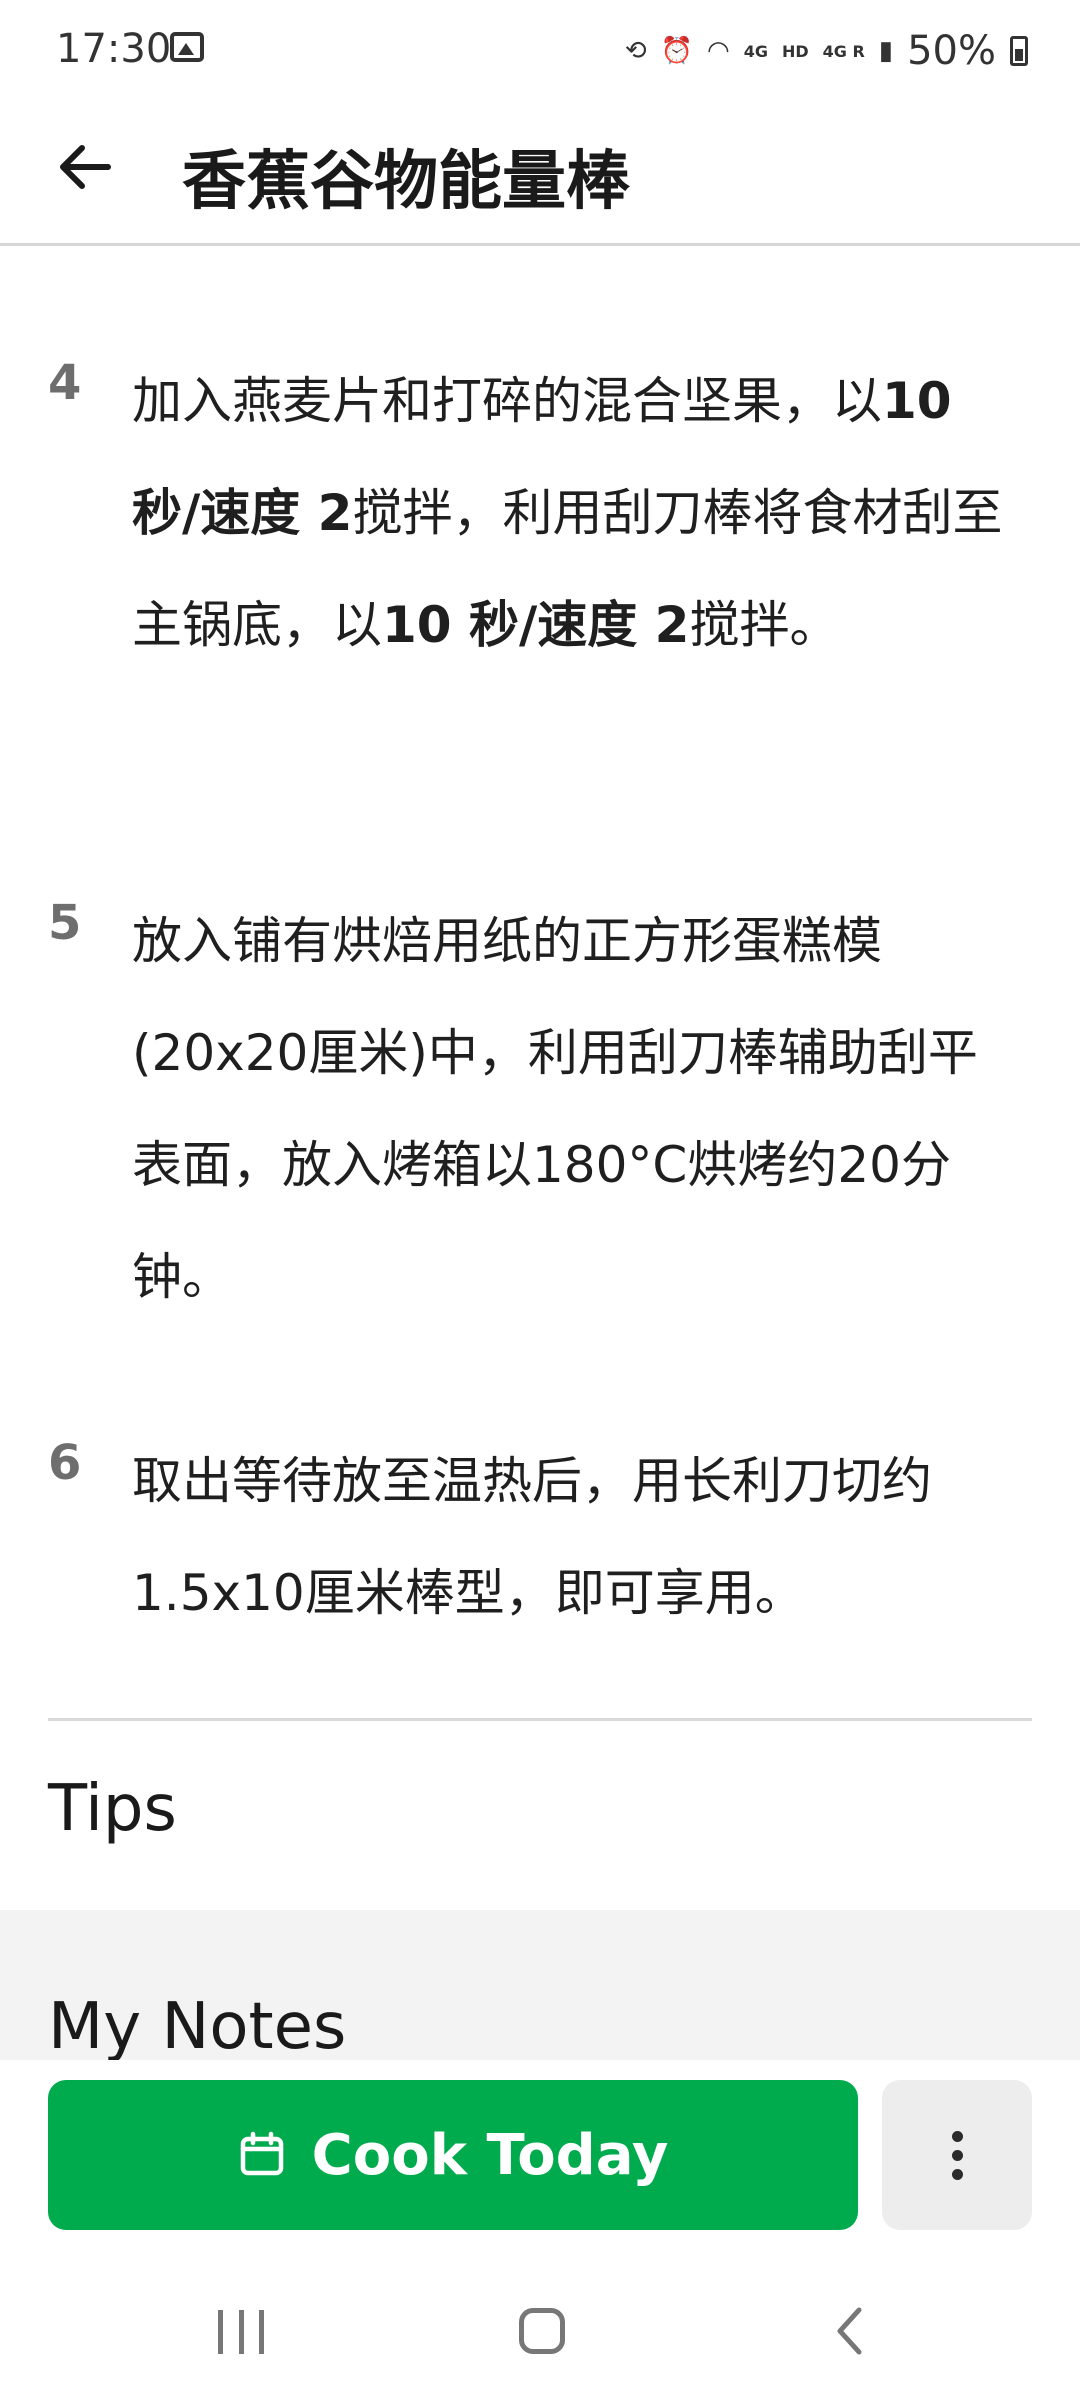 The image size is (1080, 2400). What do you see at coordinates (507, 401) in the screenshot?
I see `step-text-segment: 加入燕麦片和打碎的混合坚果，以` at bounding box center [507, 401].